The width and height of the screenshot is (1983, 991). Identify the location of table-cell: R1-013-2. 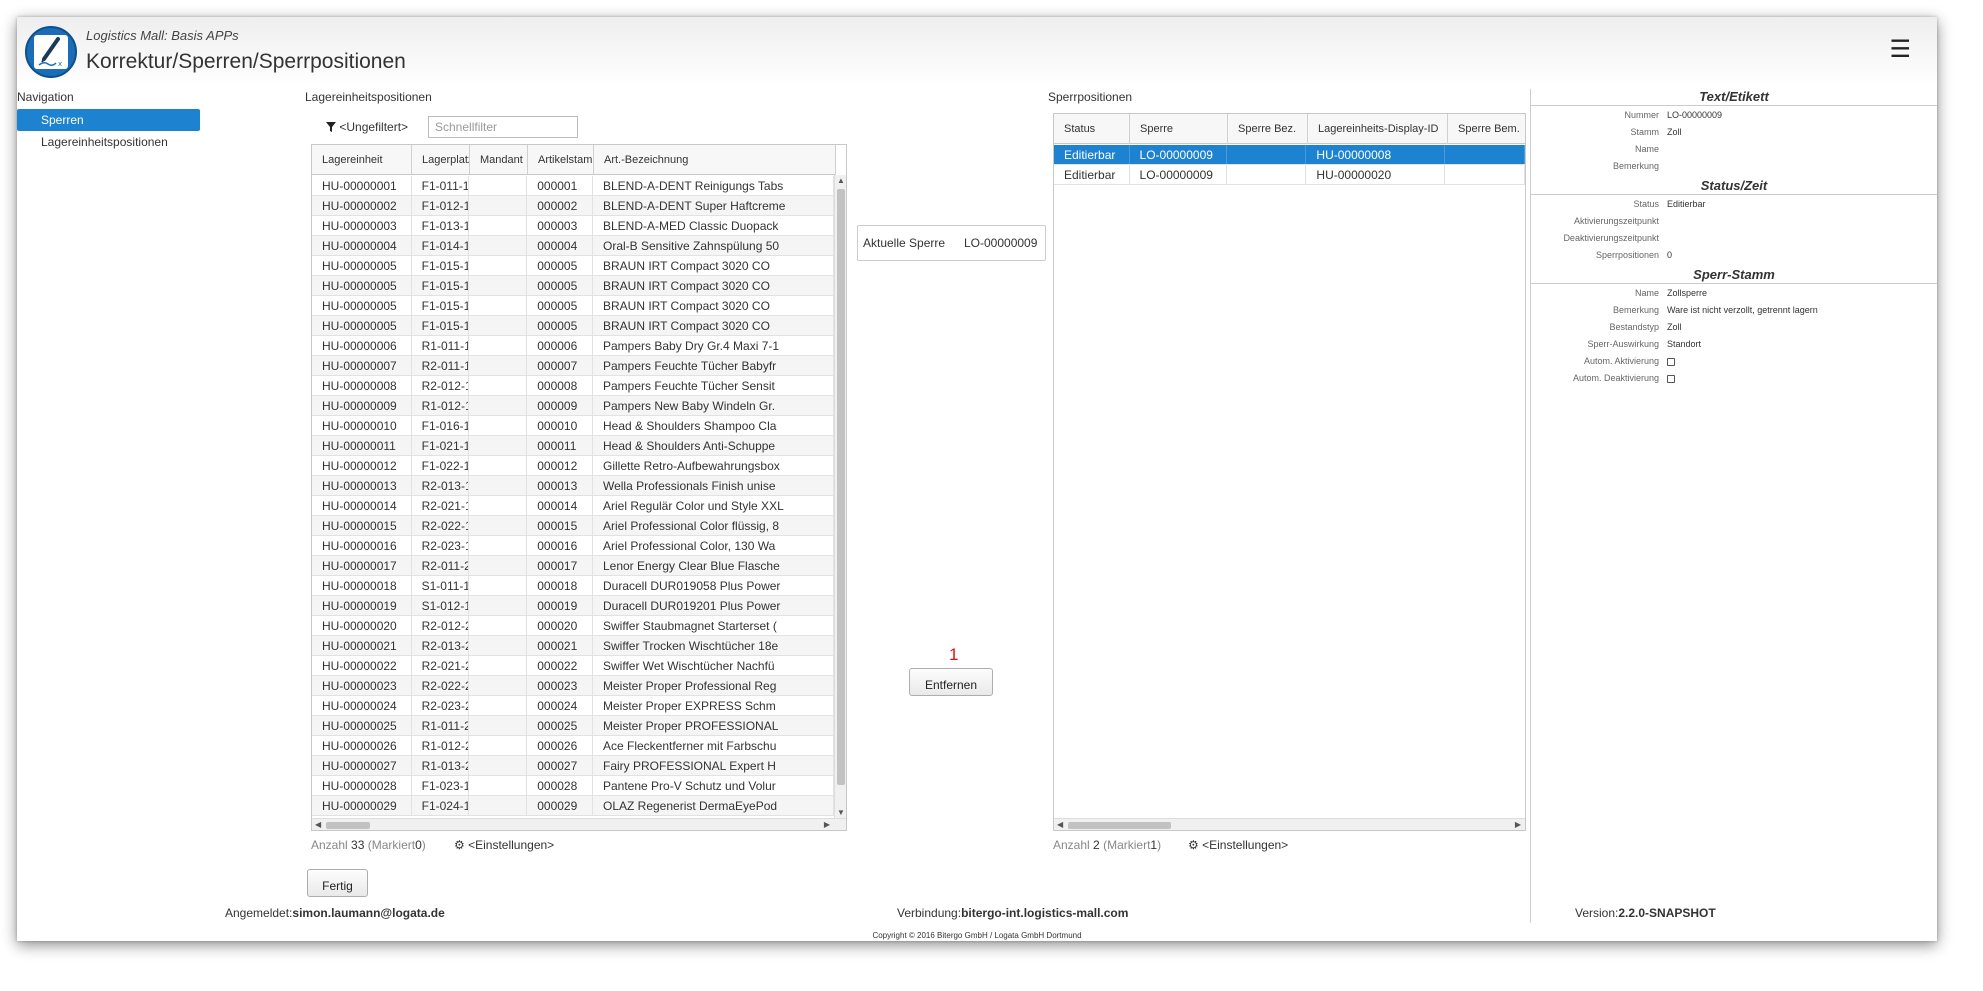
(441, 765).